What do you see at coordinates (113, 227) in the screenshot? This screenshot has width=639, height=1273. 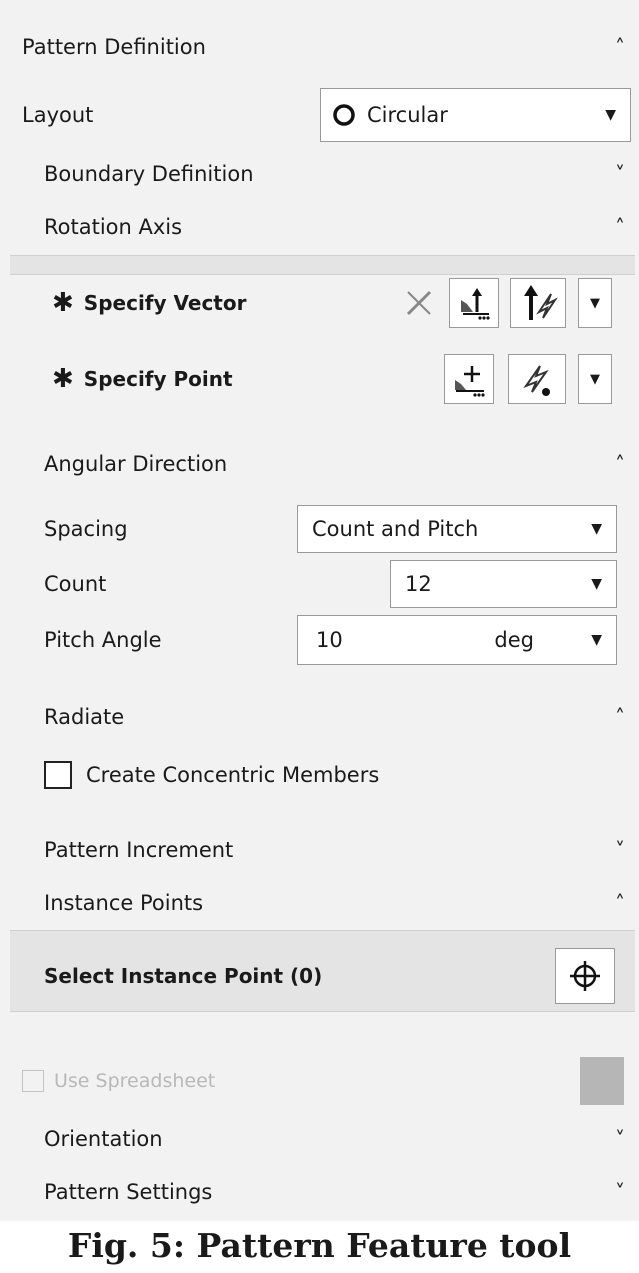 I see `rotation-axis-title: Rotation Axis` at bounding box center [113, 227].